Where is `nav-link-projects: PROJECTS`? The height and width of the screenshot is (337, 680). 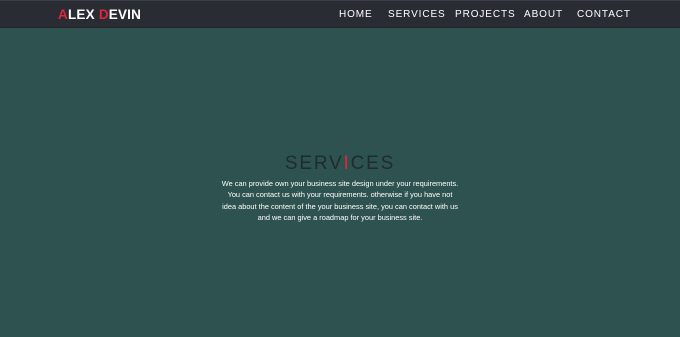
nav-link-projects: PROJECTS is located at coordinates (485, 15).